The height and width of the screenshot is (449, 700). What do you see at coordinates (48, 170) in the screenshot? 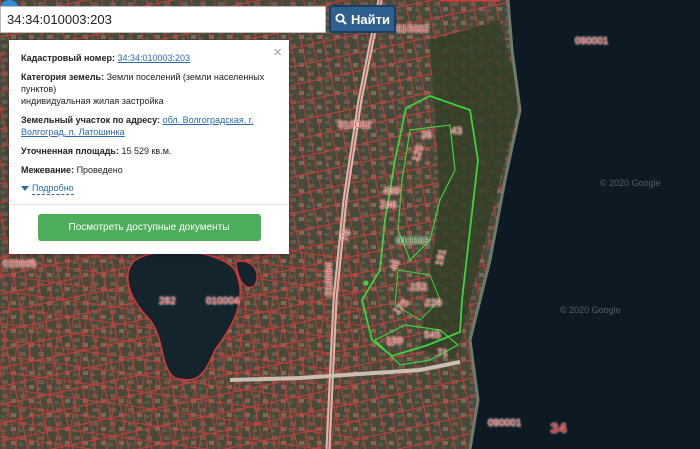
I see `survey-label: Межевание:` at bounding box center [48, 170].